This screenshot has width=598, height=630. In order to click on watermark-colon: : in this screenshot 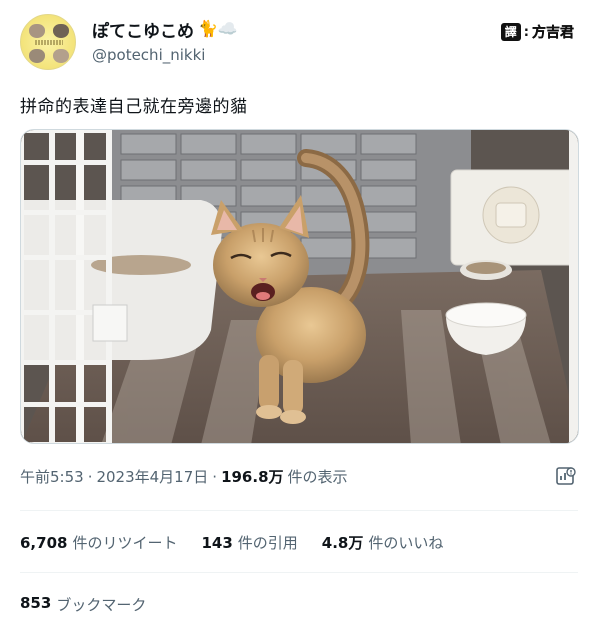, I will do `click(526, 32)`.